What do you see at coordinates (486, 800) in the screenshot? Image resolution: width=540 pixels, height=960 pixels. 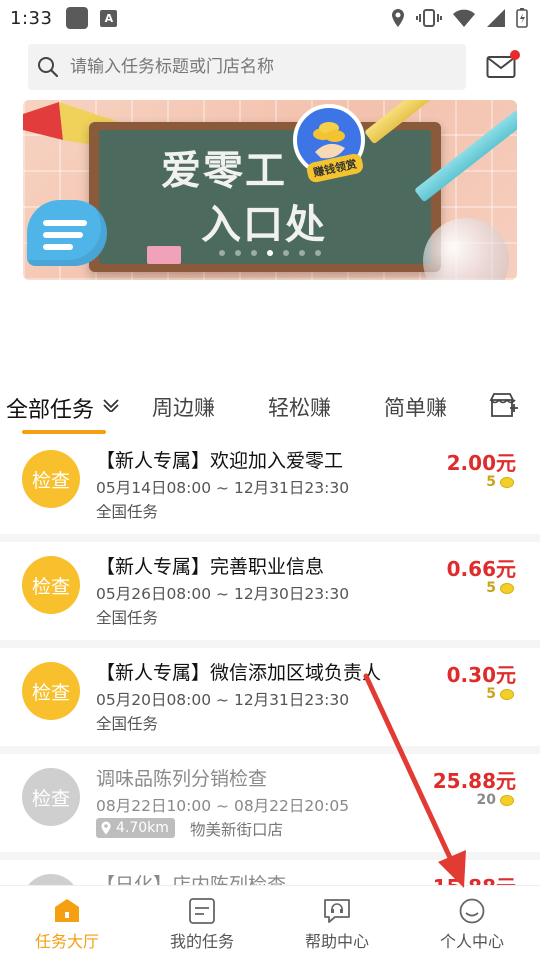 I see `points-value: 20` at bounding box center [486, 800].